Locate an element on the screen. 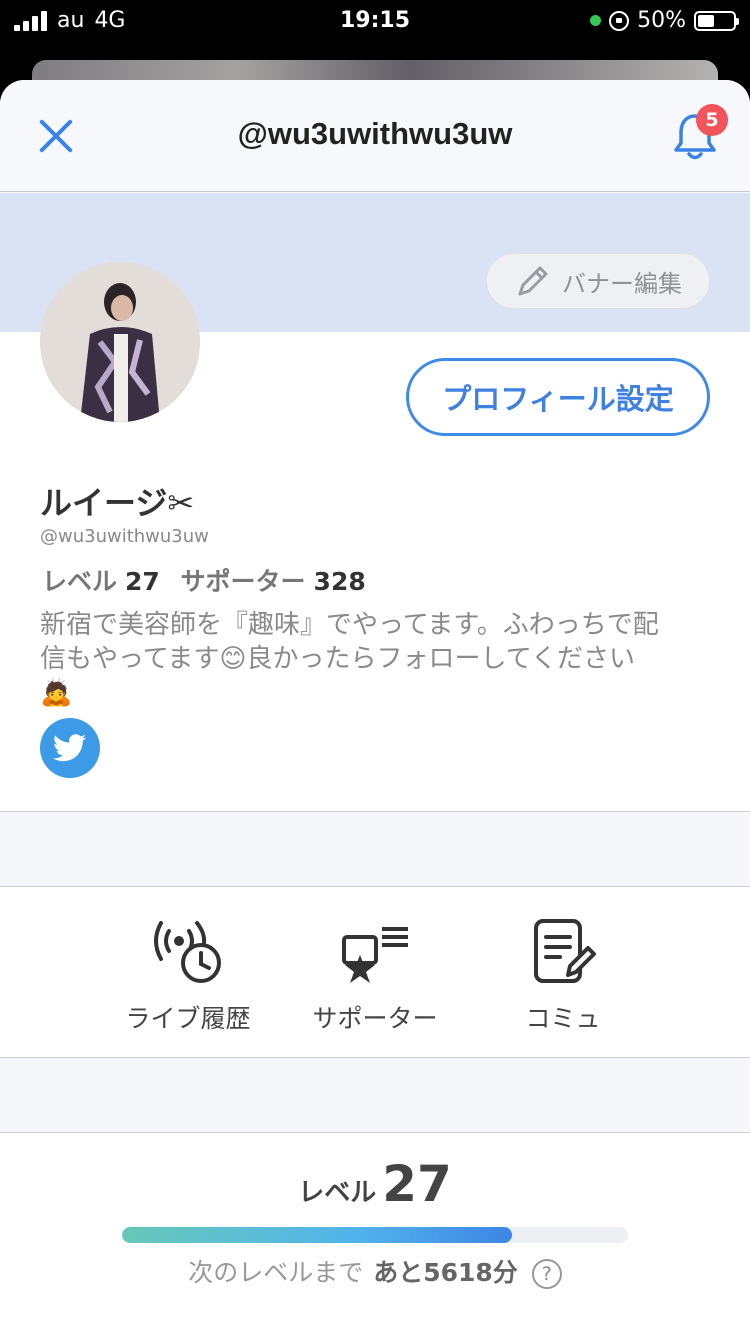 Image resolution: width=750 pixels, height=1334 pixels. menu-item-label: サポーター is located at coordinates (375, 1018).